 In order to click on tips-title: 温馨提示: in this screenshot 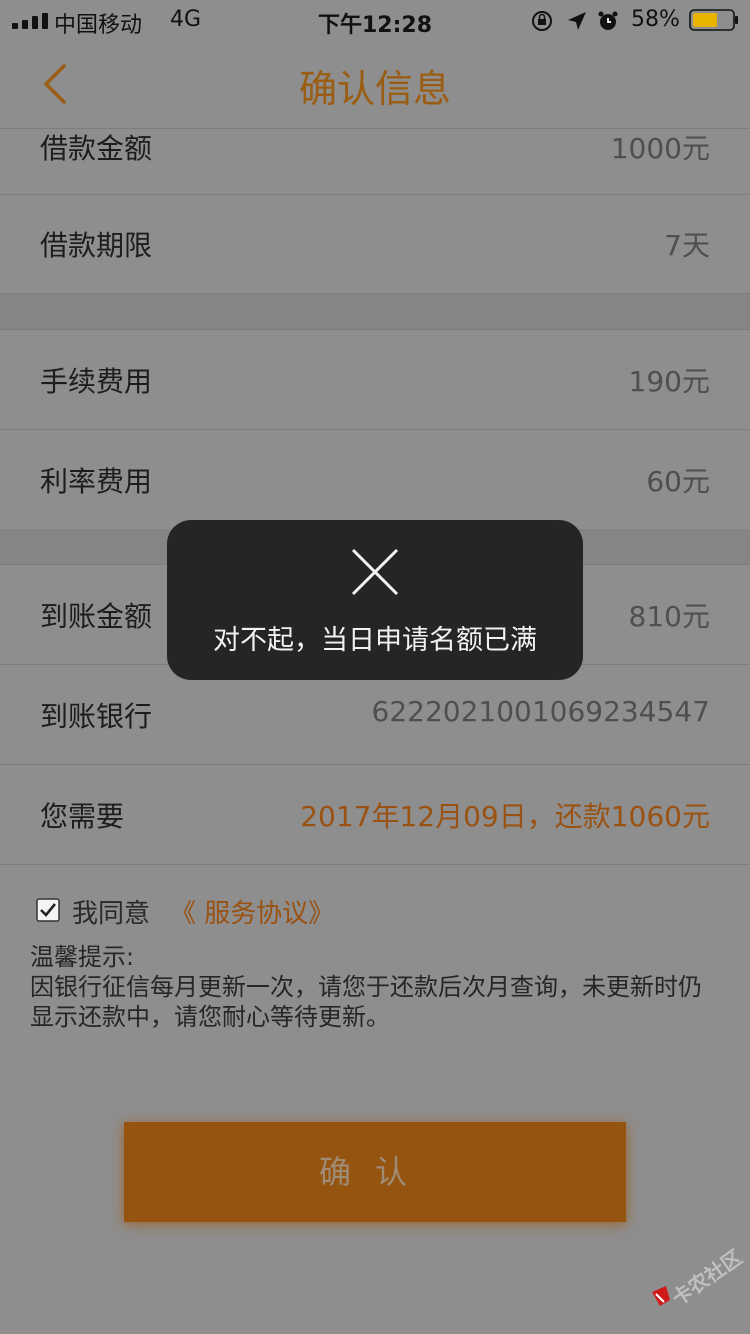, I will do `click(82, 957)`.